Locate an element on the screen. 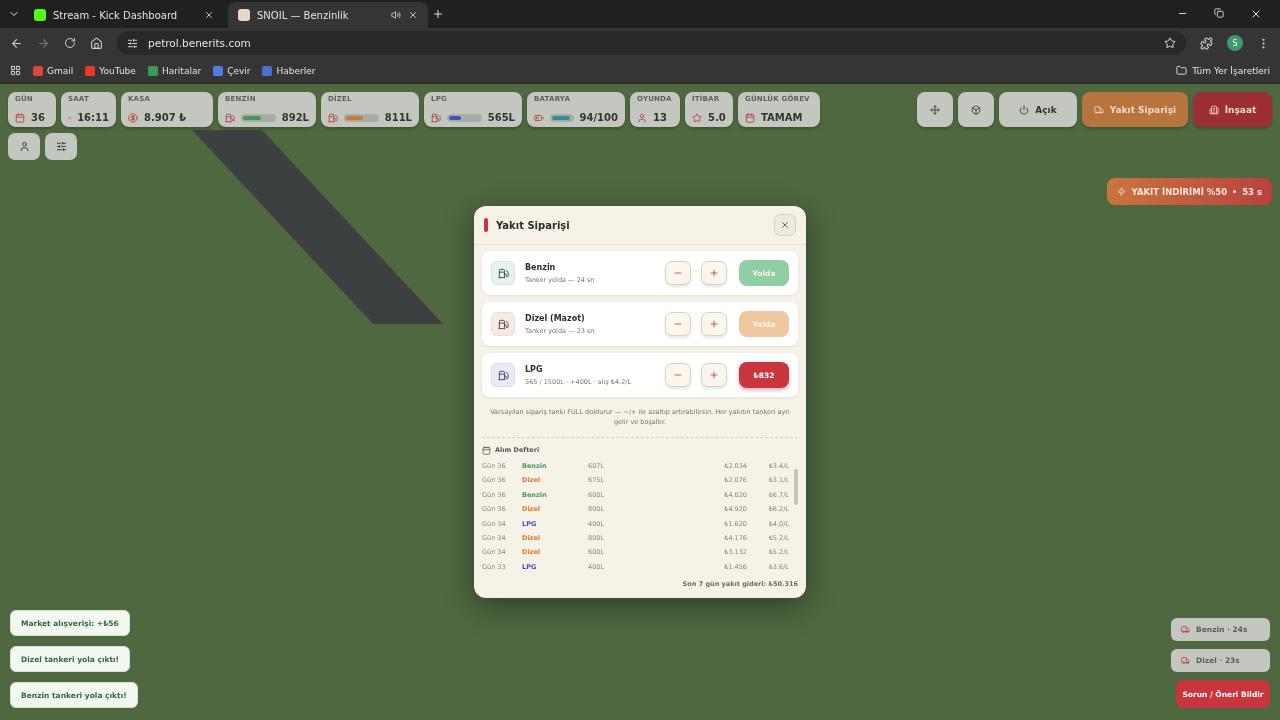 The image size is (1280, 720). power-icon is located at coordinates (1024, 109).